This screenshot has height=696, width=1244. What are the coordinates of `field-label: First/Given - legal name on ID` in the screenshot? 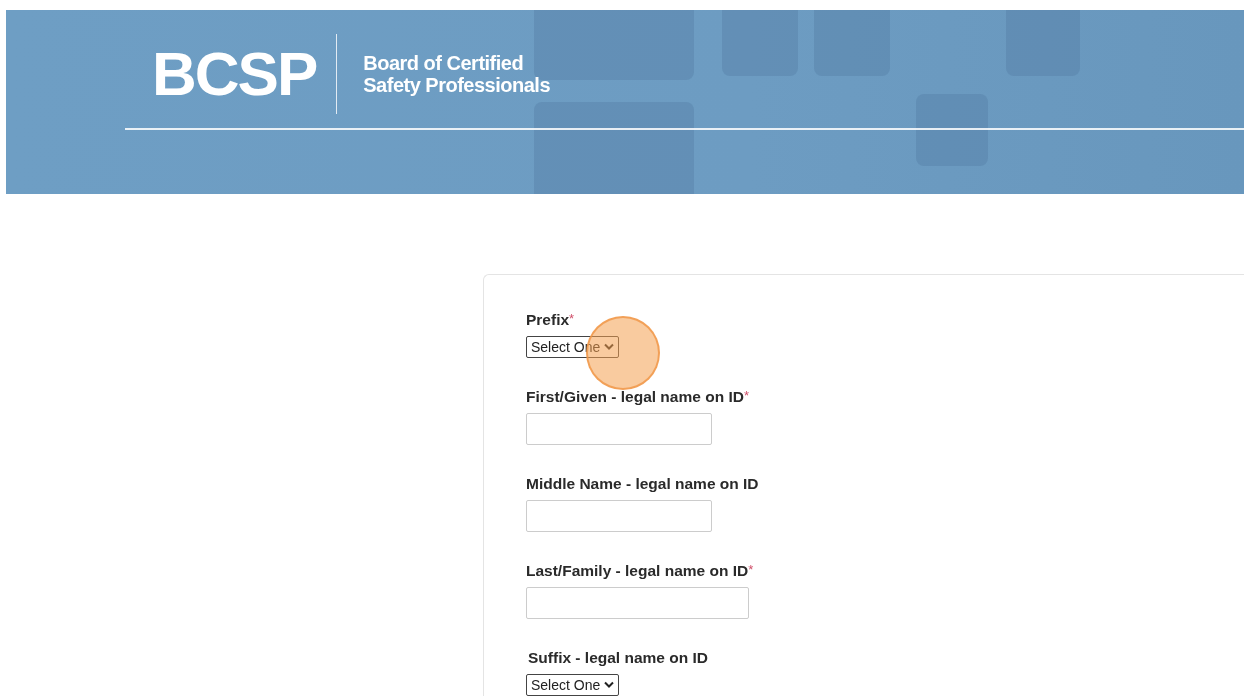 It's located at (635, 397).